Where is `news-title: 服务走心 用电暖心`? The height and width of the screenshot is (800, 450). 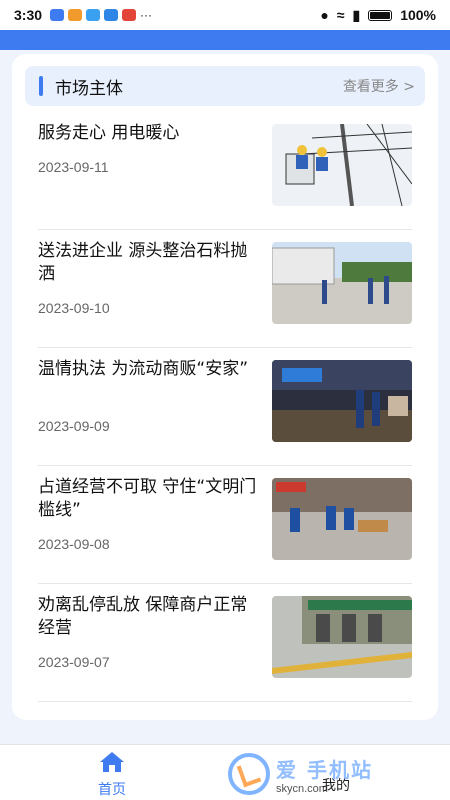
news-title: 服务走心 用电暖心 is located at coordinates (109, 133).